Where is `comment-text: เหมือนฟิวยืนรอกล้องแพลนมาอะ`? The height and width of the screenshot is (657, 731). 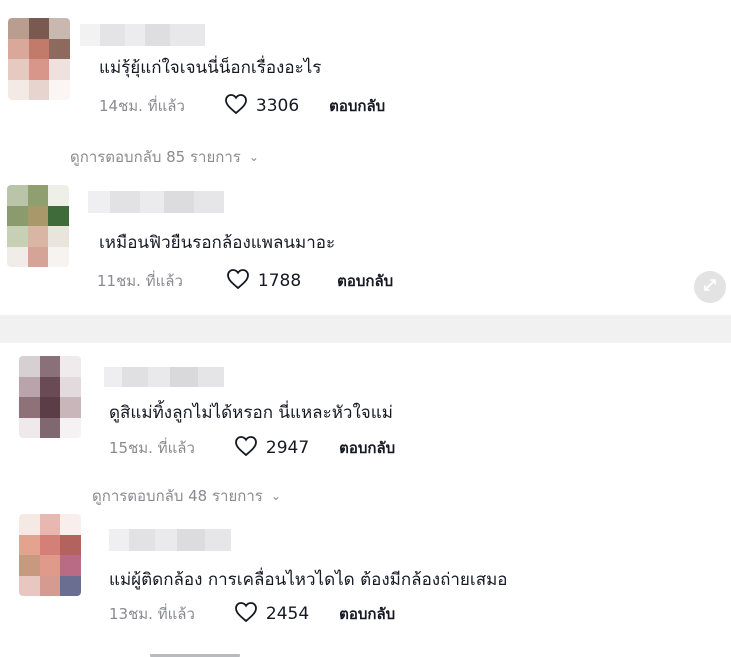
comment-text: เหมือนฟิวยืนรอกล้องแพลนมาอะ is located at coordinates (217, 243).